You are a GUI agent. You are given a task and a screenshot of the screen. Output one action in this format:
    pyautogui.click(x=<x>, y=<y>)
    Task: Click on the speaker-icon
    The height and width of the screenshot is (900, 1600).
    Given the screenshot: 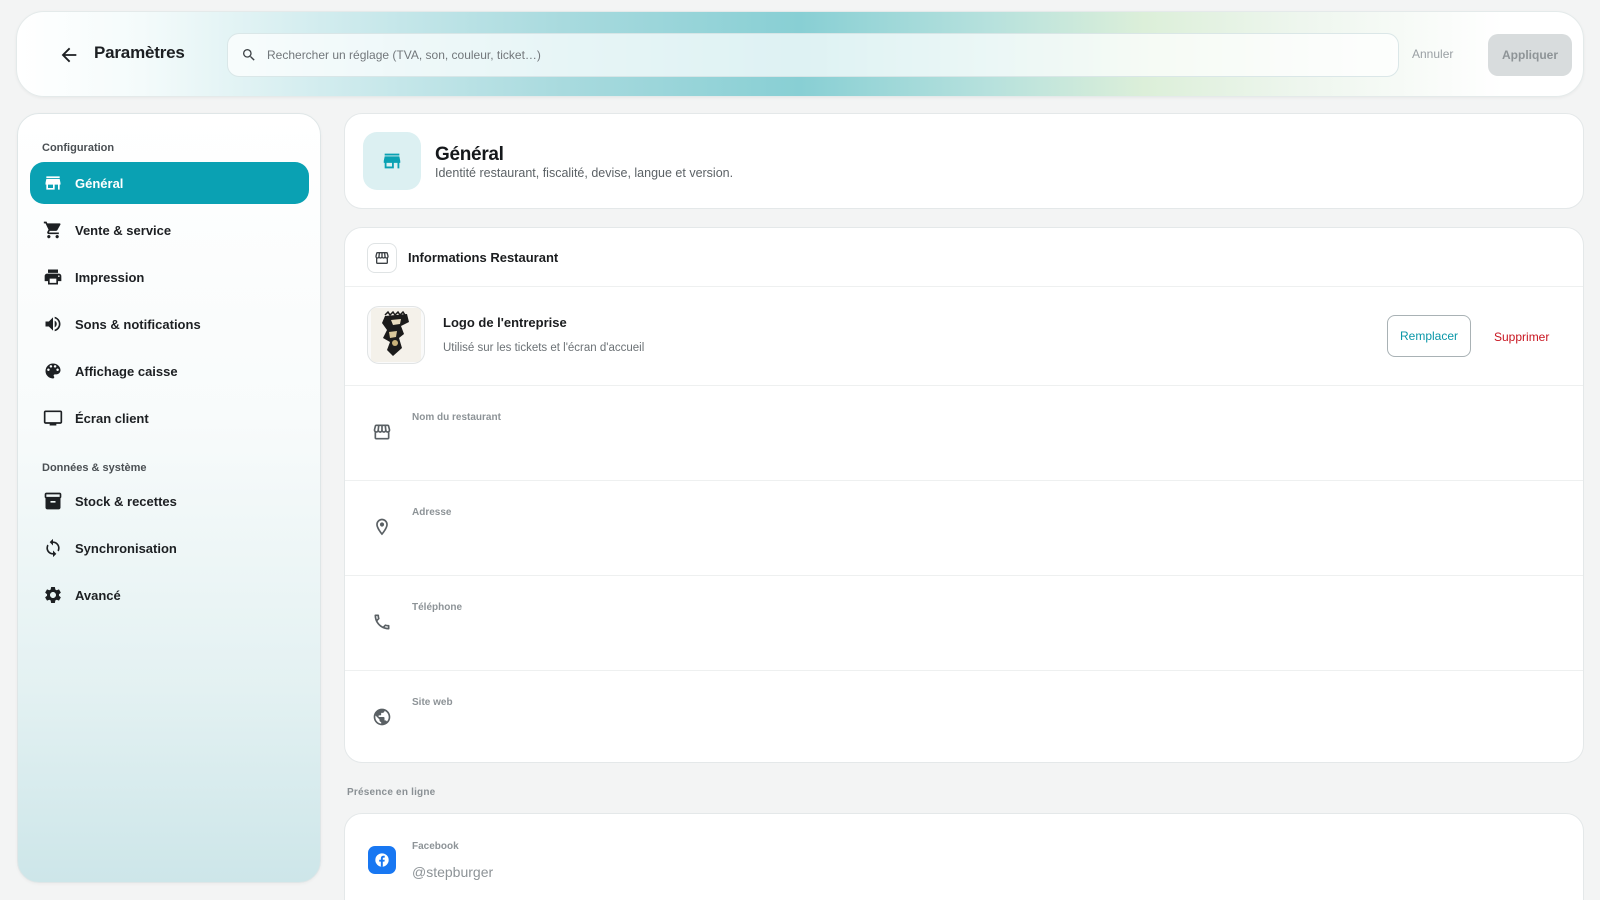 What is the action you would take?
    pyautogui.click(x=53, y=324)
    